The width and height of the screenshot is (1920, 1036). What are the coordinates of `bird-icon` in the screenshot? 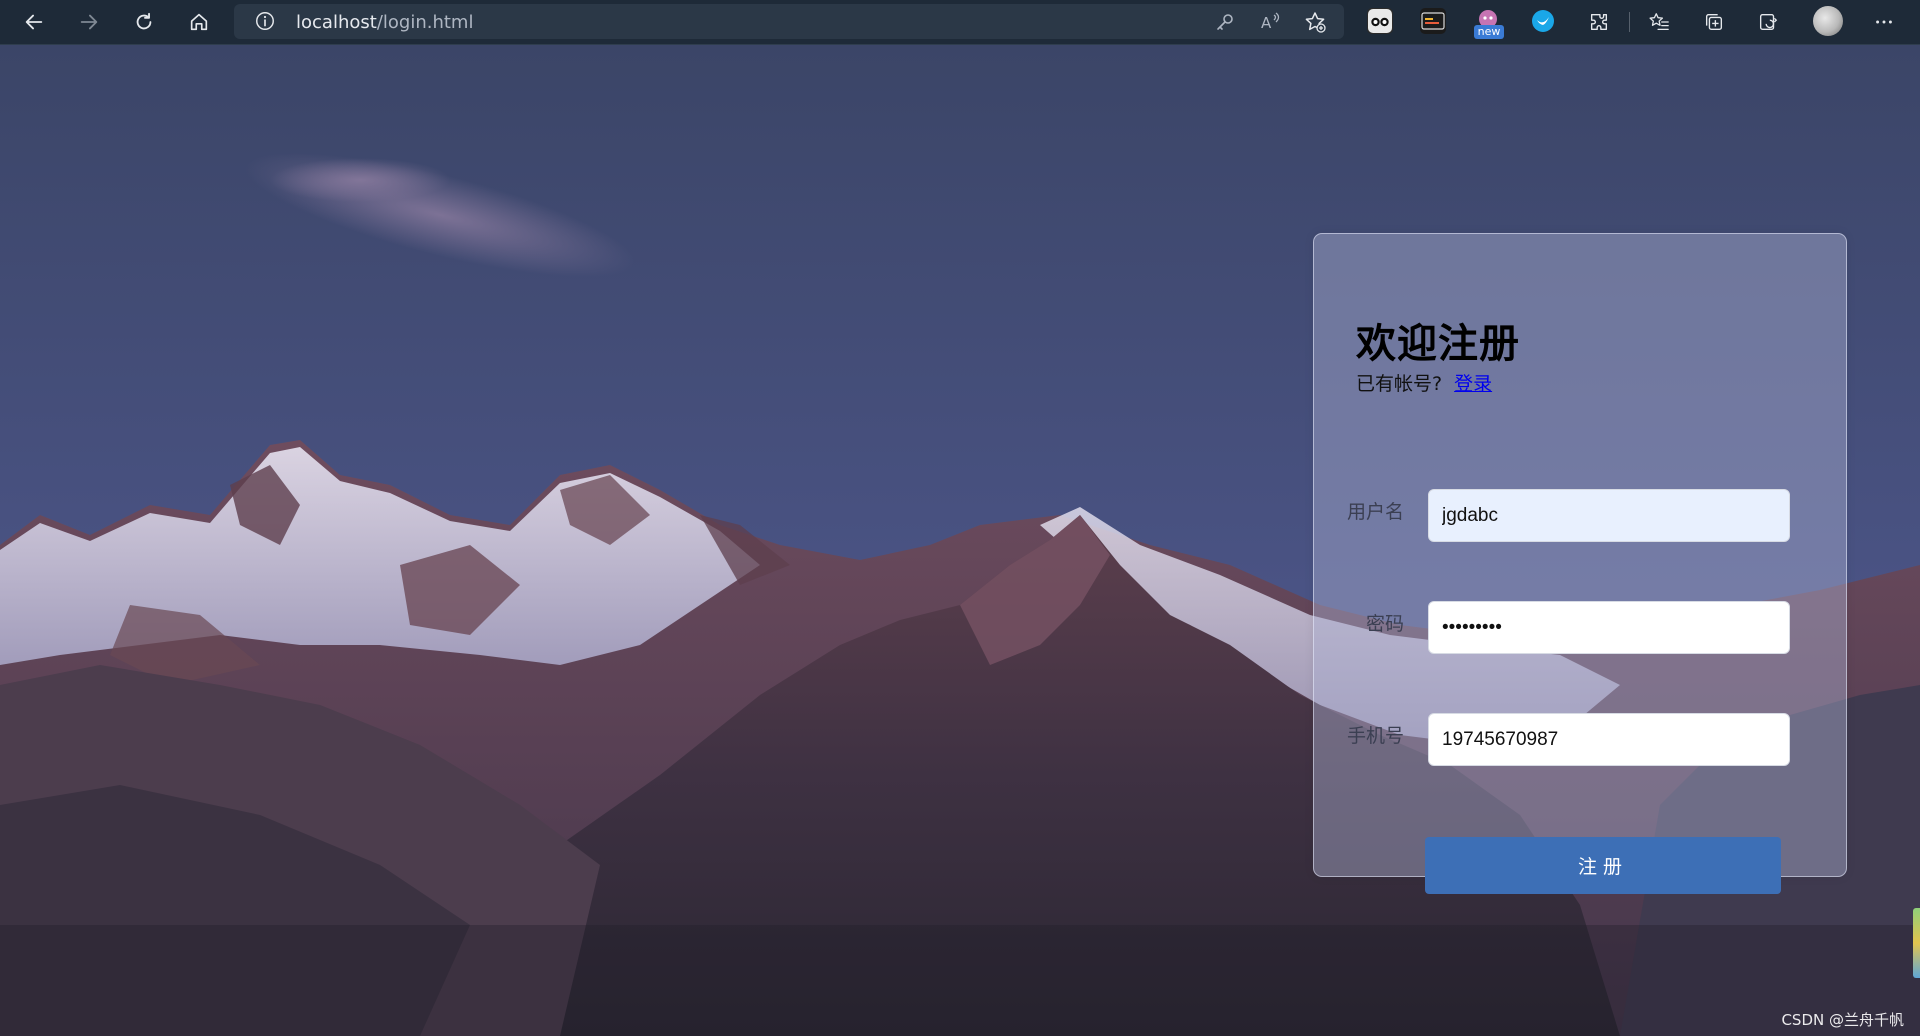 It's located at (1543, 21).